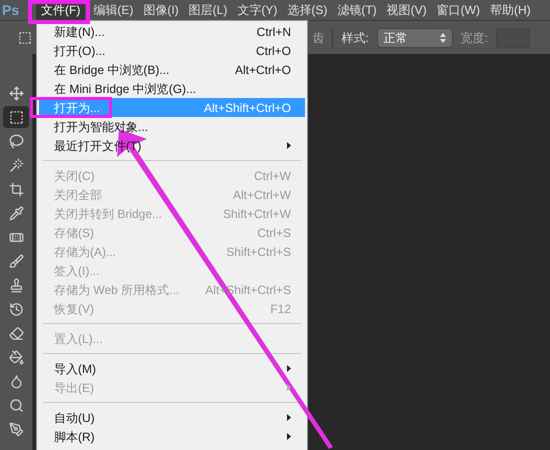 The height and width of the screenshot is (450, 550). I want to click on app-logo: Ps, so click(10, 10).